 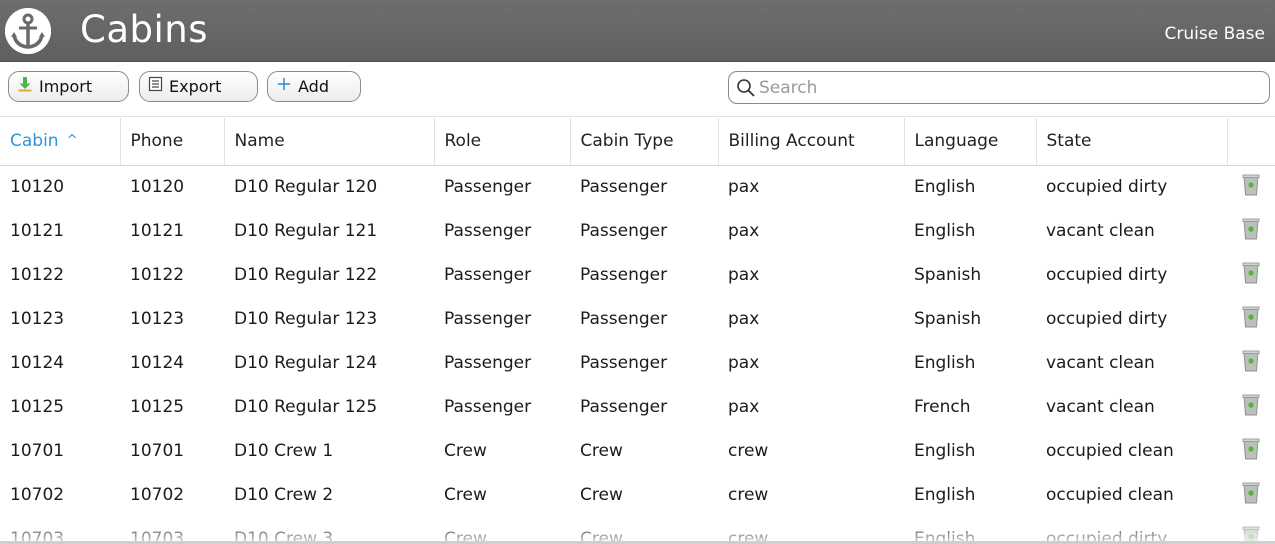 What do you see at coordinates (157, 319) in the screenshot?
I see `cell-phone: 10123` at bounding box center [157, 319].